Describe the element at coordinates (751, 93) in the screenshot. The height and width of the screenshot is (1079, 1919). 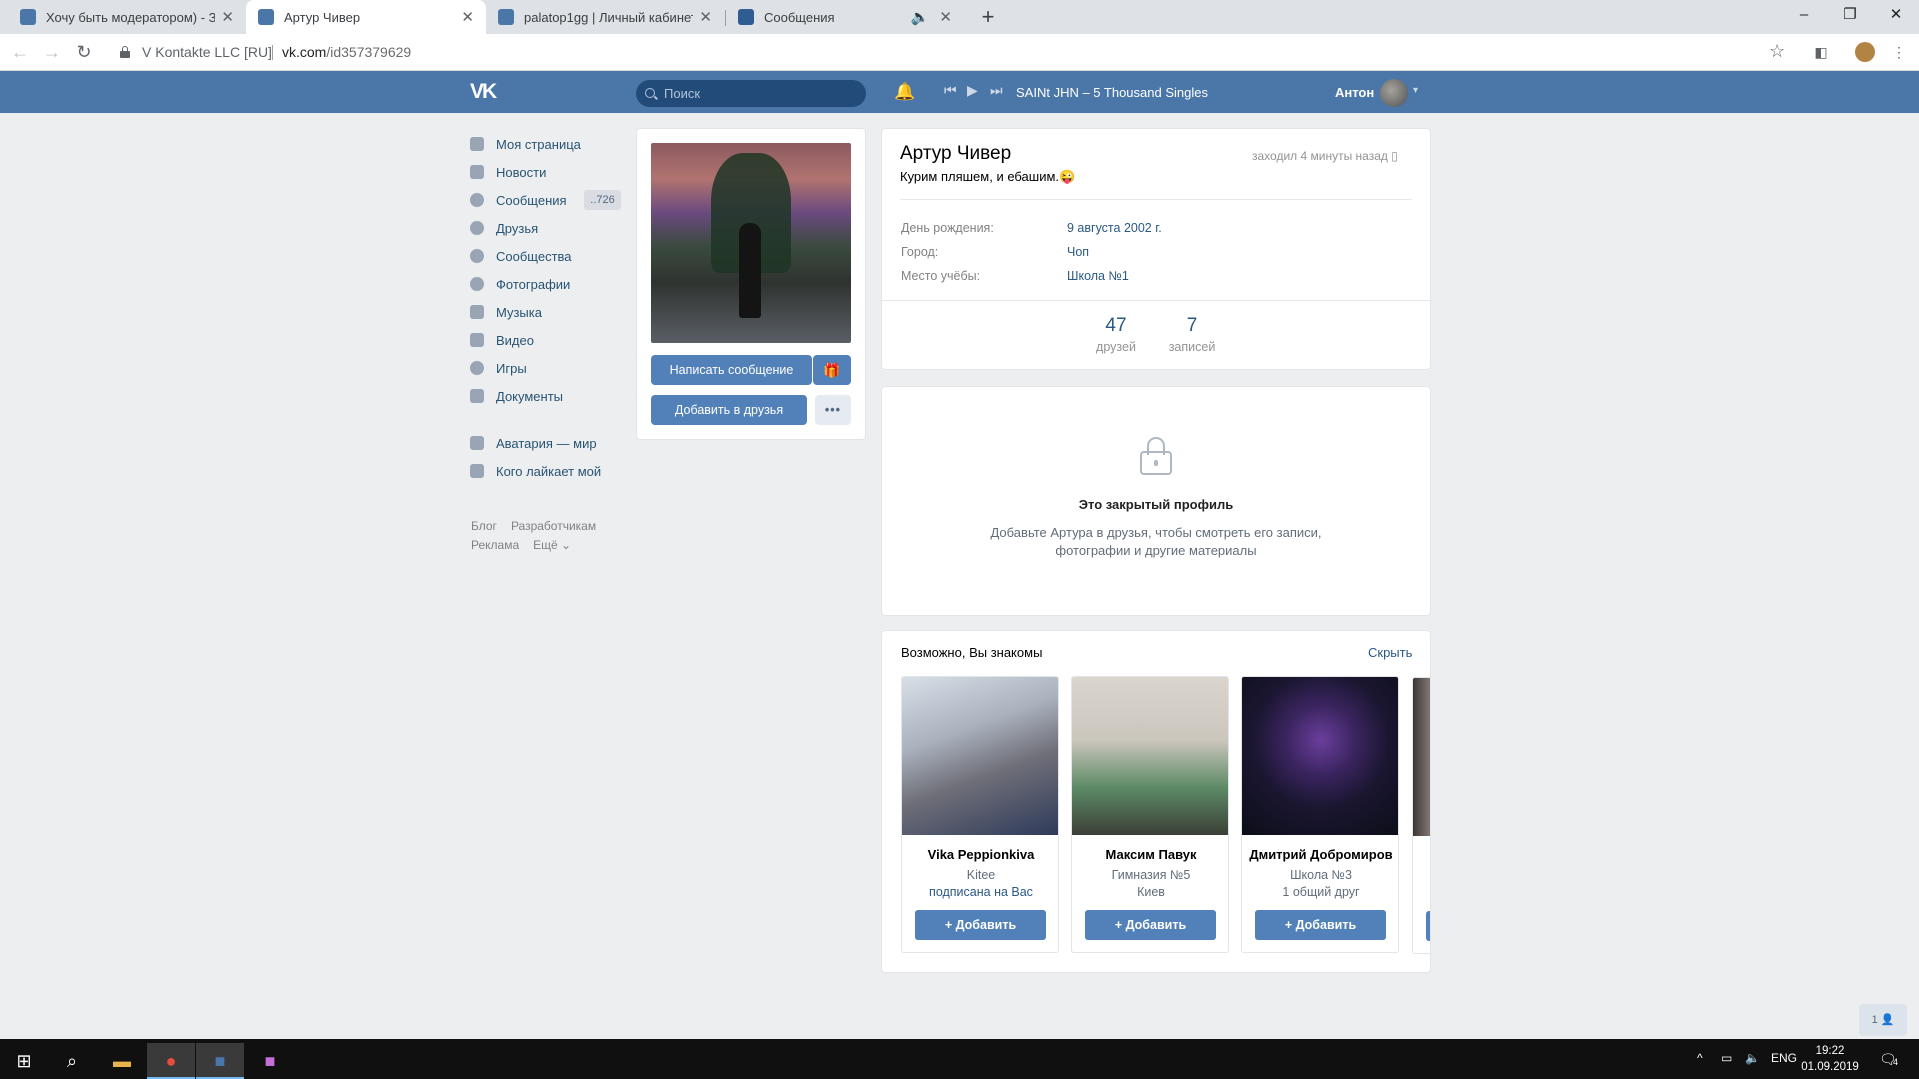
I see `search-input: Поиск` at that location.